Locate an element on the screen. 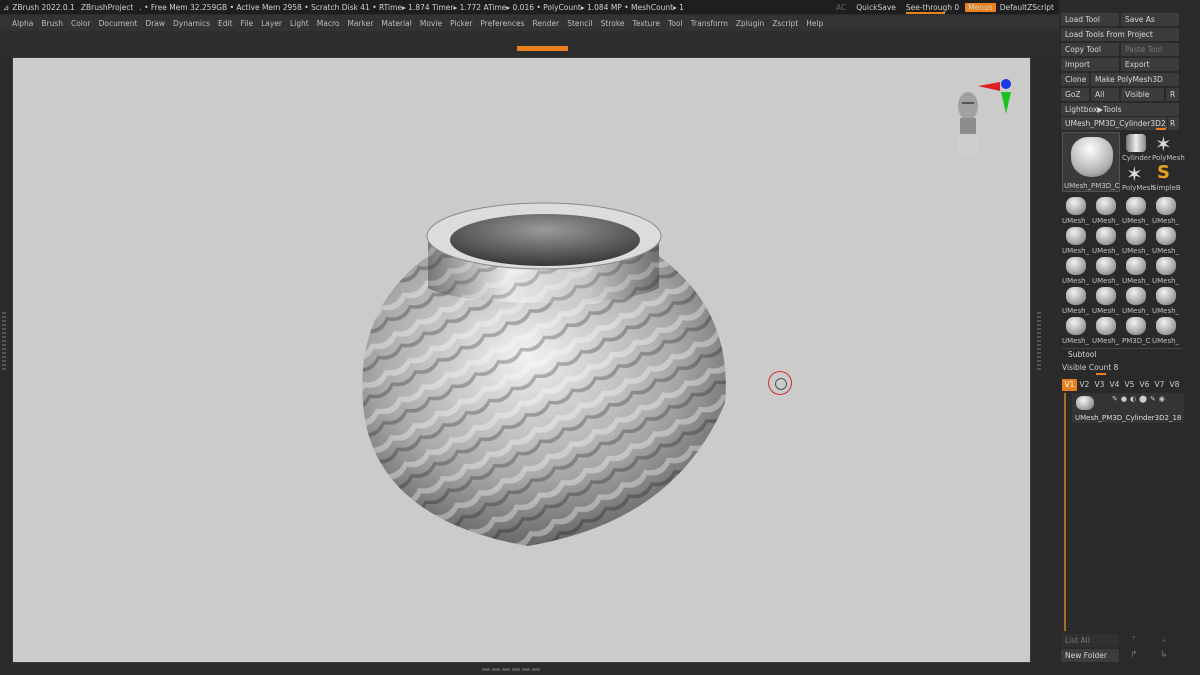 Image resolution: width=1200 pixels, height=675 pixels. version-tab-v2: V2 is located at coordinates (1084, 385).